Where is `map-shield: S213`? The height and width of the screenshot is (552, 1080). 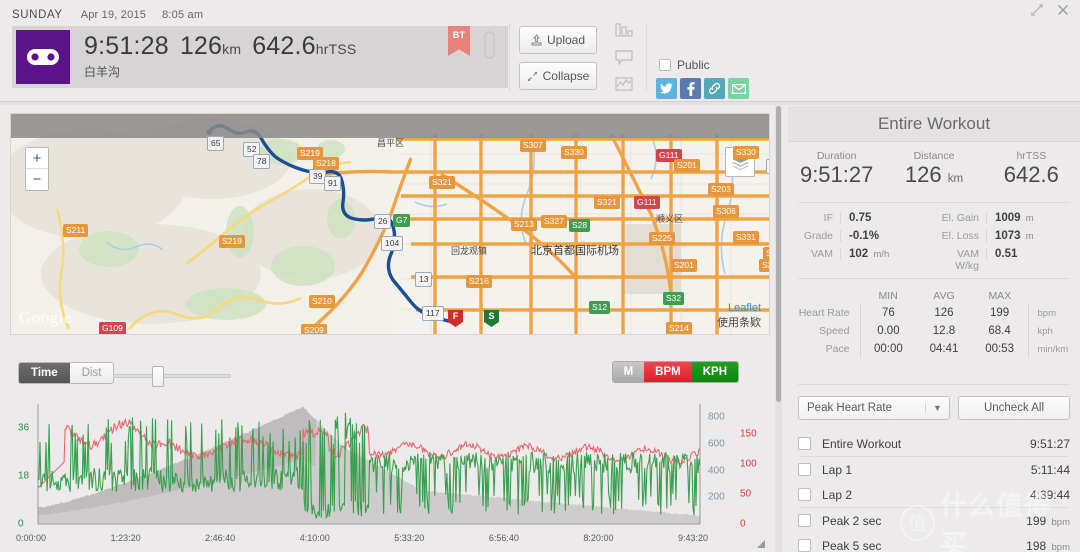 map-shield: S213 is located at coordinates (524, 224).